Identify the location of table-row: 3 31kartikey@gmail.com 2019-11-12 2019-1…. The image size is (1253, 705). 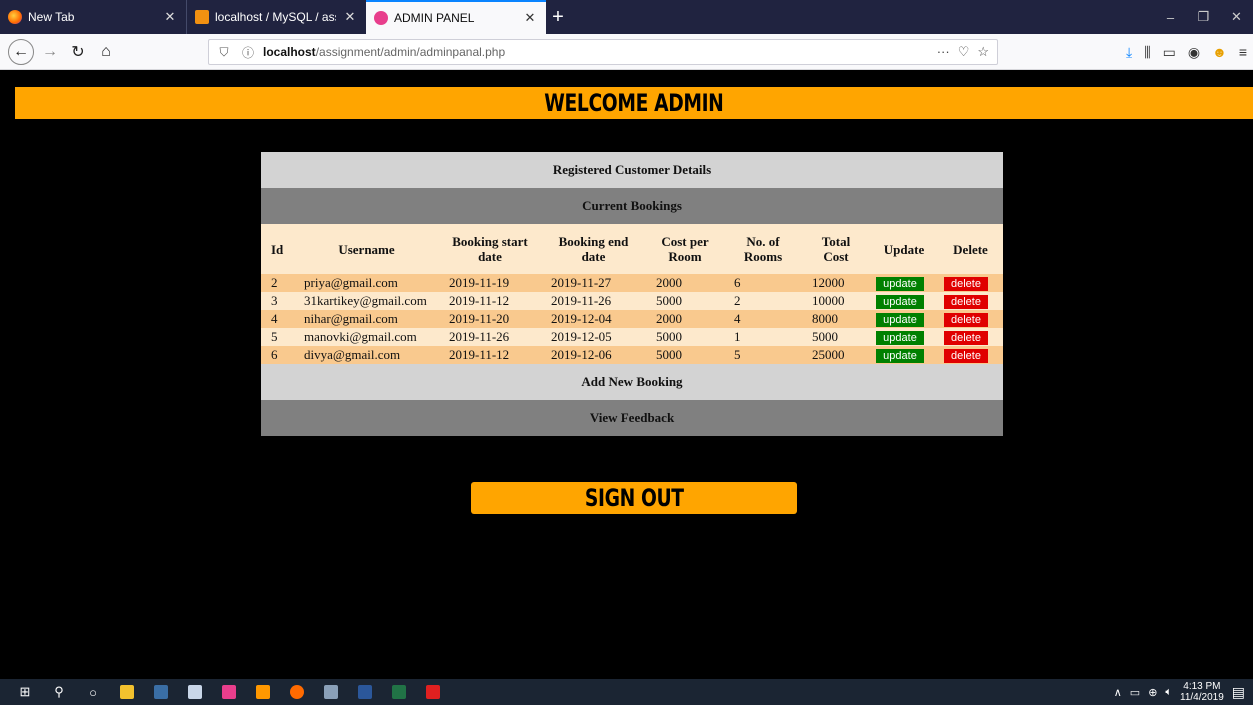
(632, 301).